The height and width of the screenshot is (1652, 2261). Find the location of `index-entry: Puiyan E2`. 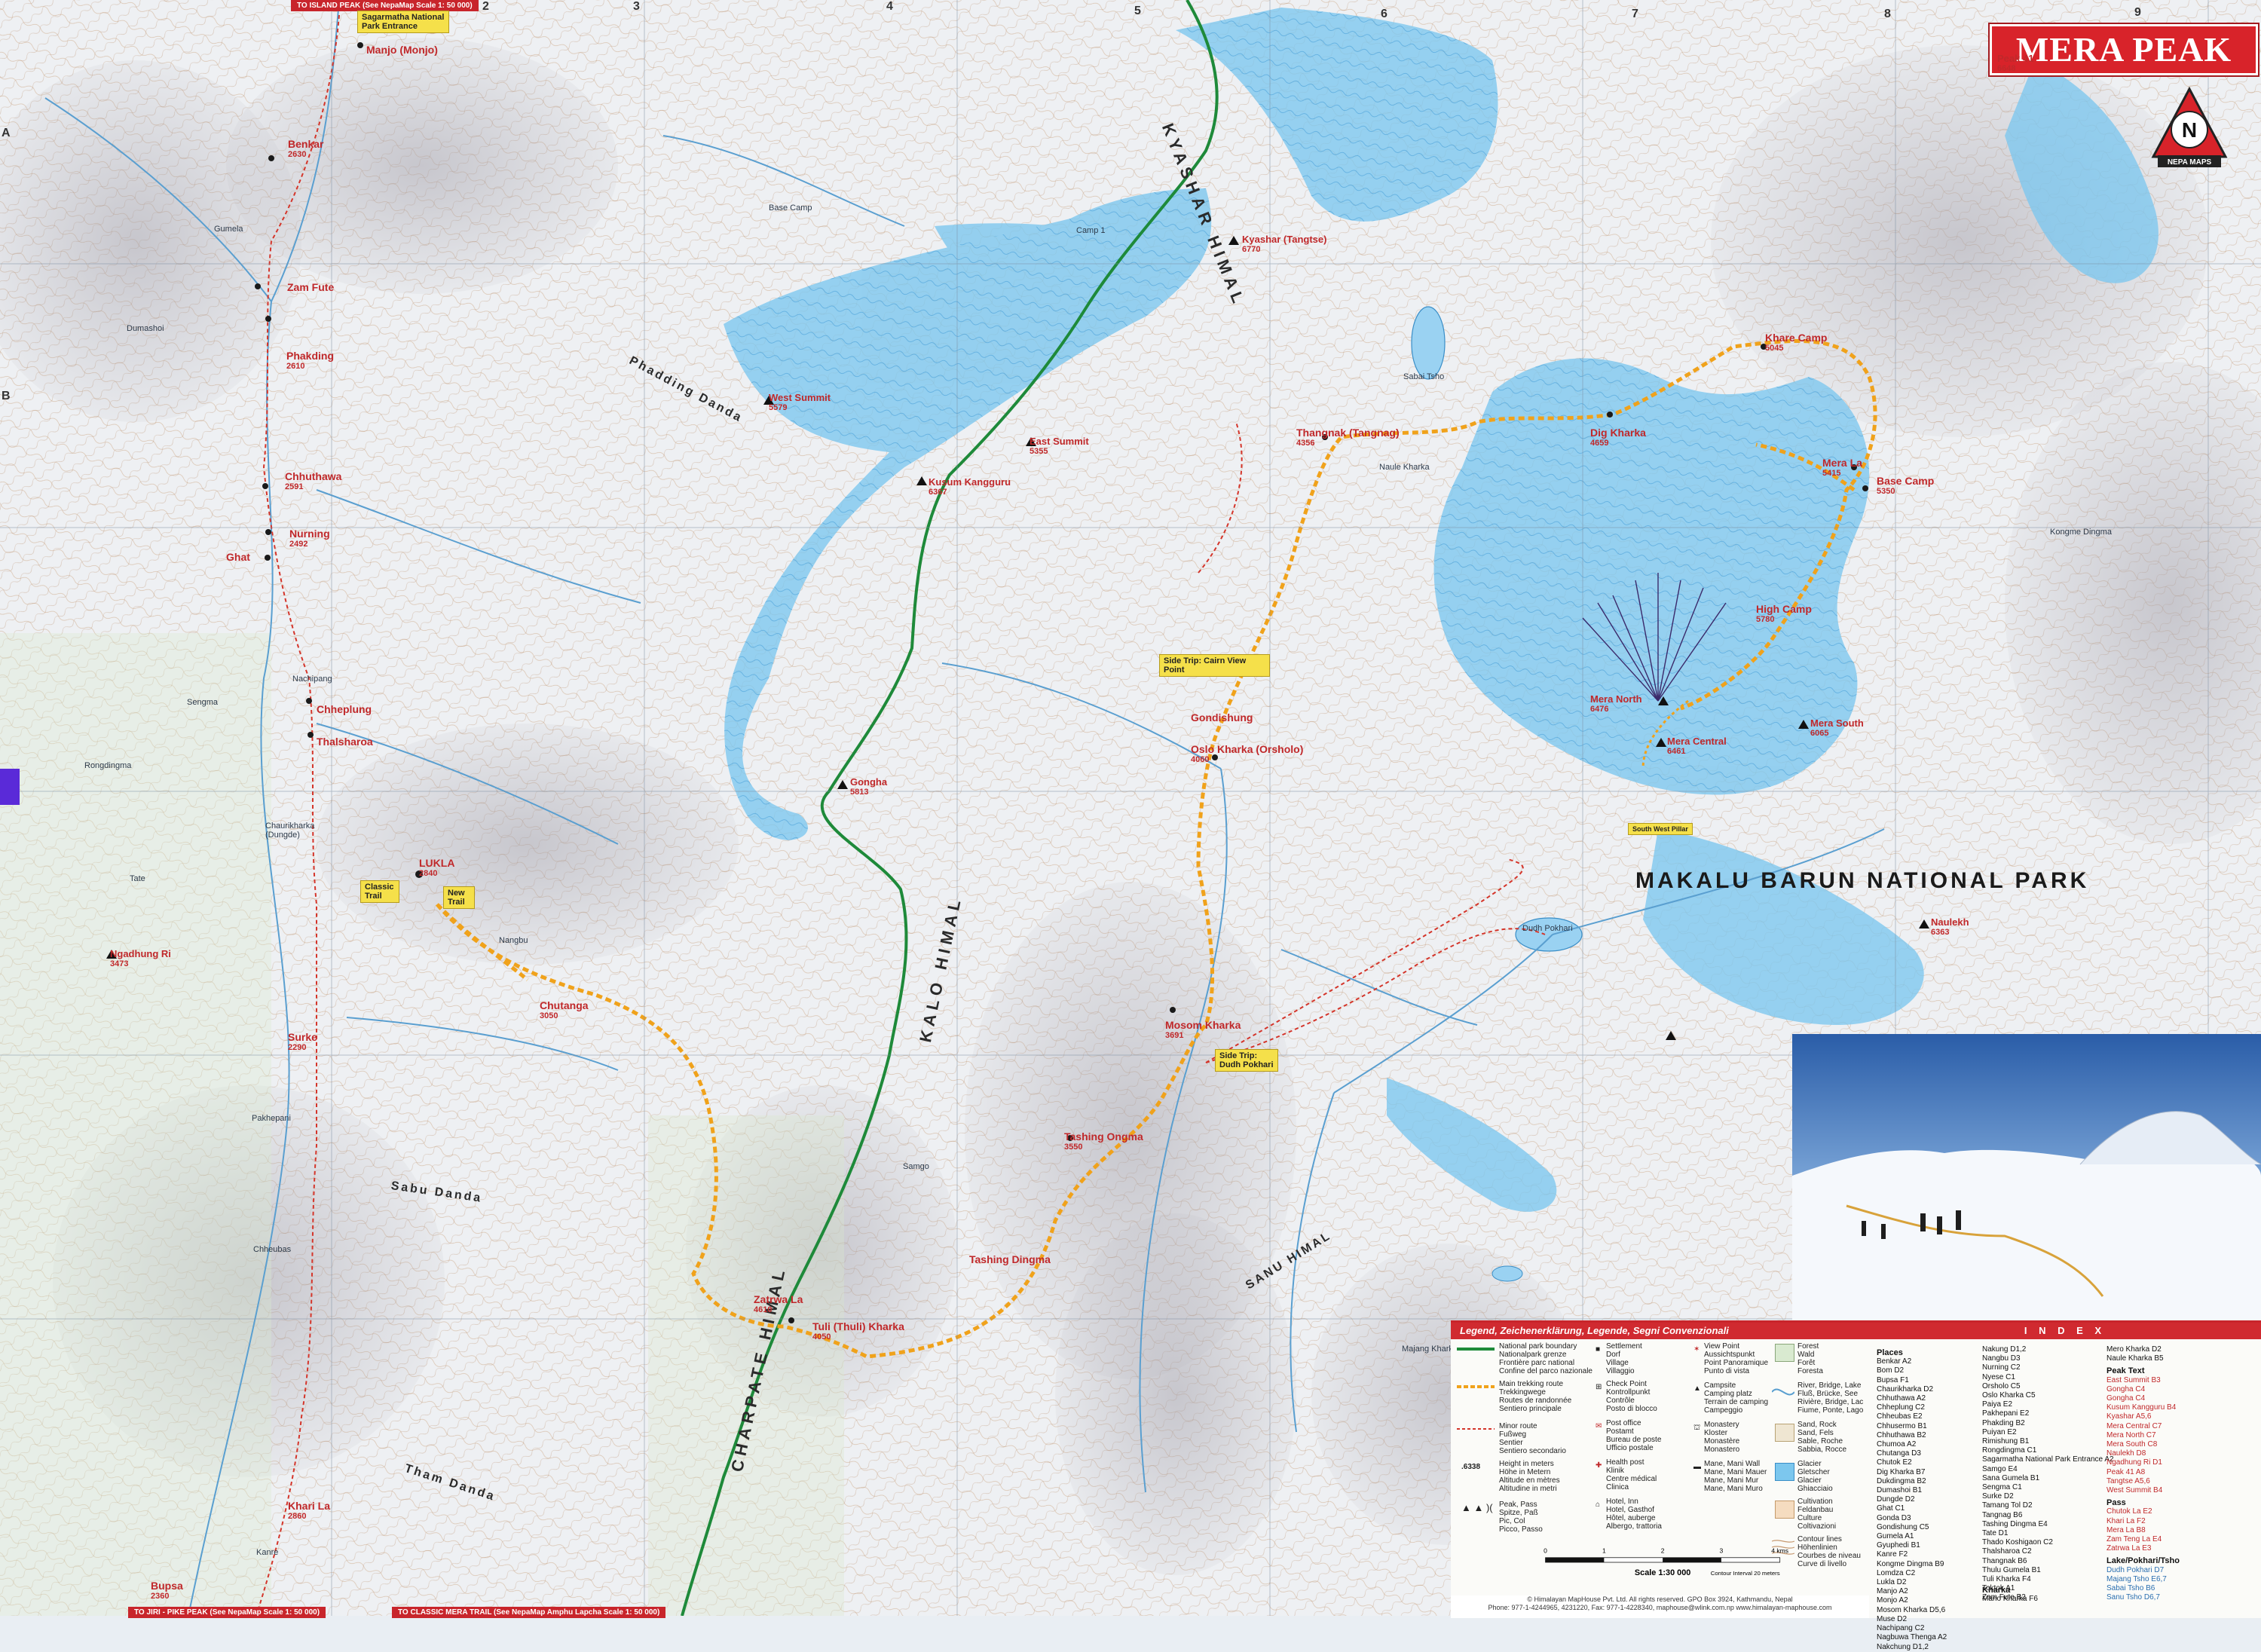

index-entry: Puiyan E2 is located at coordinates (2048, 1433).